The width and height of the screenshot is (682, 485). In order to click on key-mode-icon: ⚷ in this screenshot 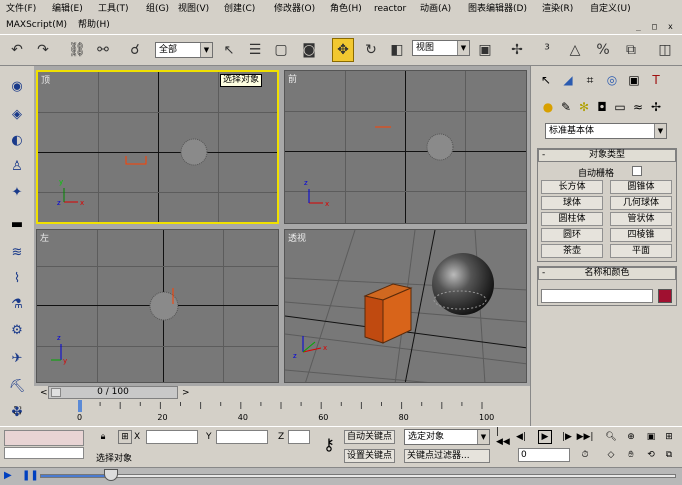, I will do `click(329, 444)`.